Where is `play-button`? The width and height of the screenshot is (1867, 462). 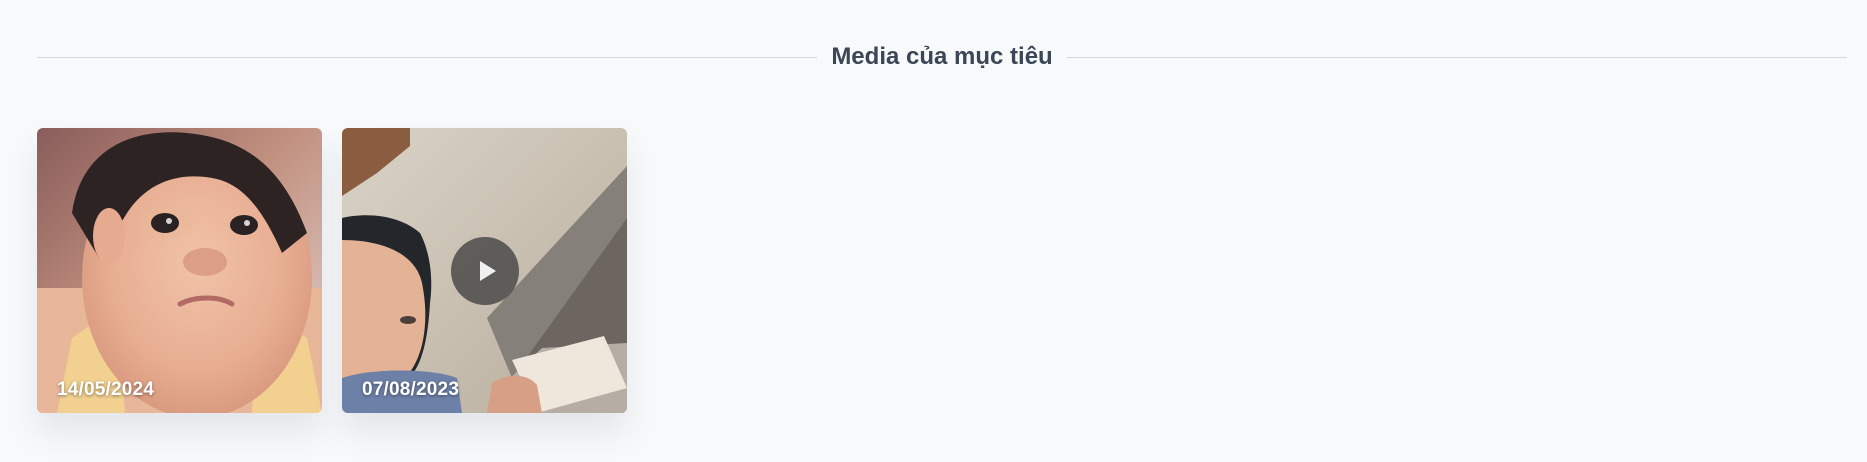
play-button is located at coordinates (484, 270).